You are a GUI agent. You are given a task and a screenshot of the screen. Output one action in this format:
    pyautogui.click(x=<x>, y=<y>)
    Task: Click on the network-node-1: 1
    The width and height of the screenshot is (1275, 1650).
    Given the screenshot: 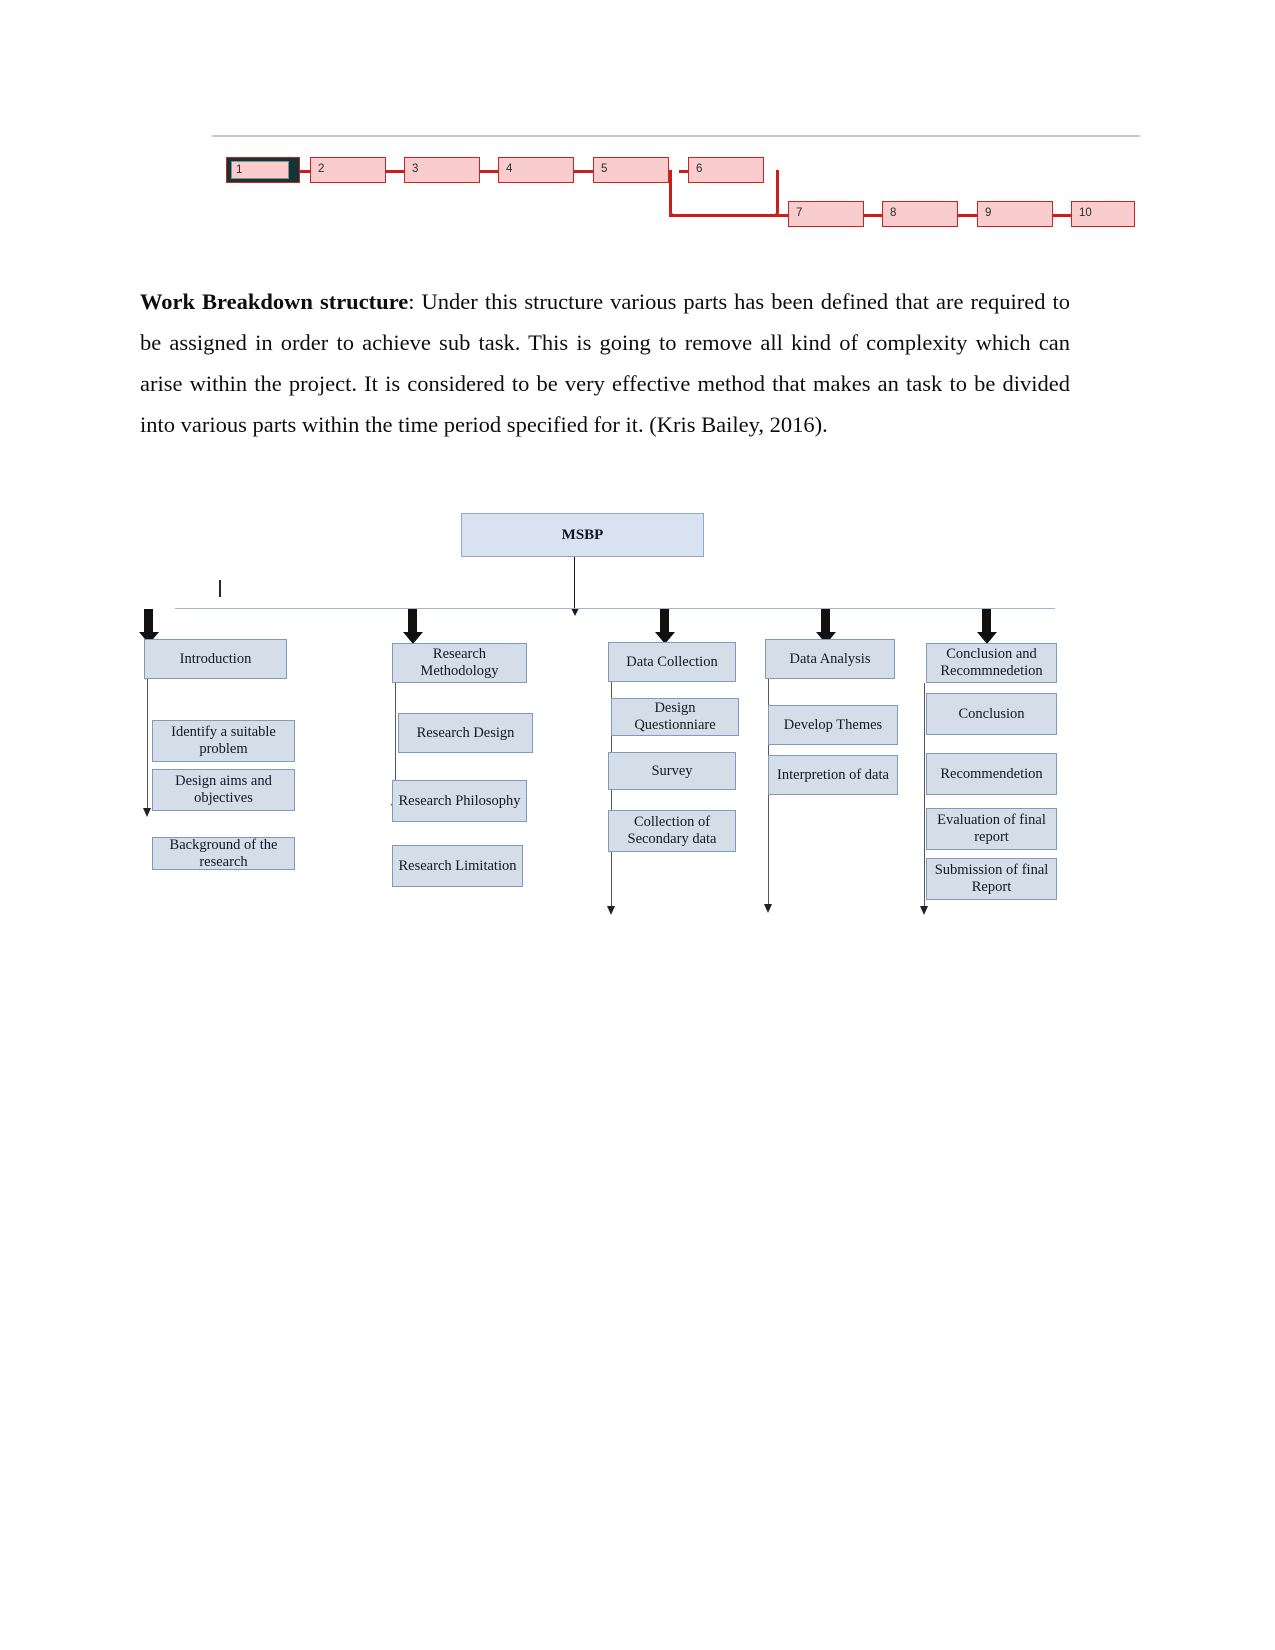 What is the action you would take?
    pyautogui.click(x=263, y=170)
    